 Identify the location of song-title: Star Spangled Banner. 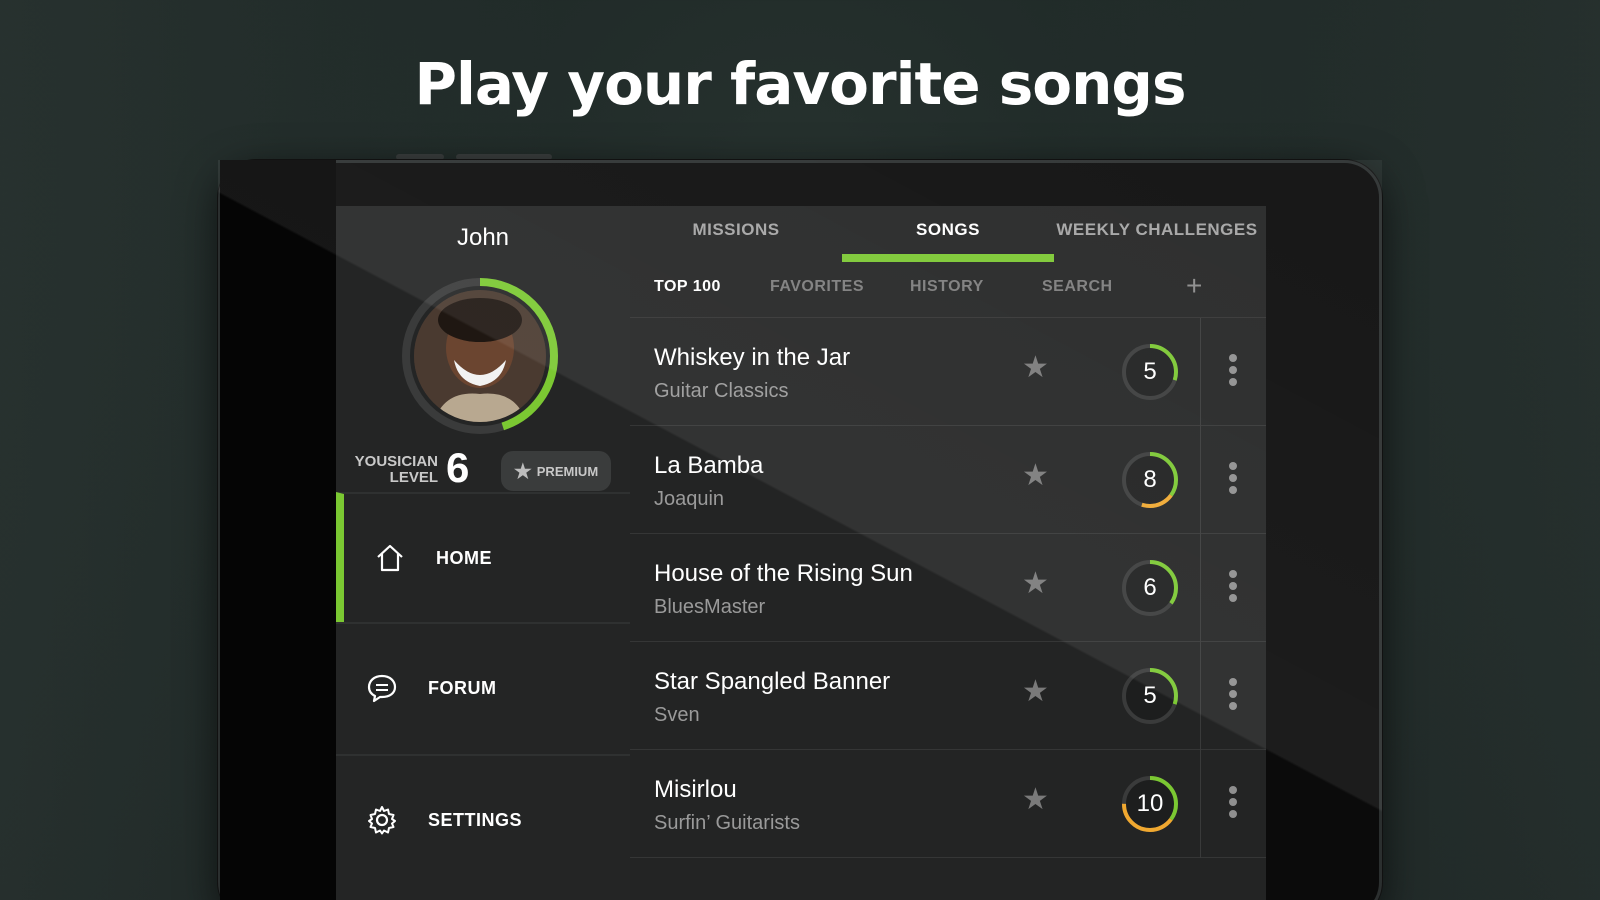
(772, 681).